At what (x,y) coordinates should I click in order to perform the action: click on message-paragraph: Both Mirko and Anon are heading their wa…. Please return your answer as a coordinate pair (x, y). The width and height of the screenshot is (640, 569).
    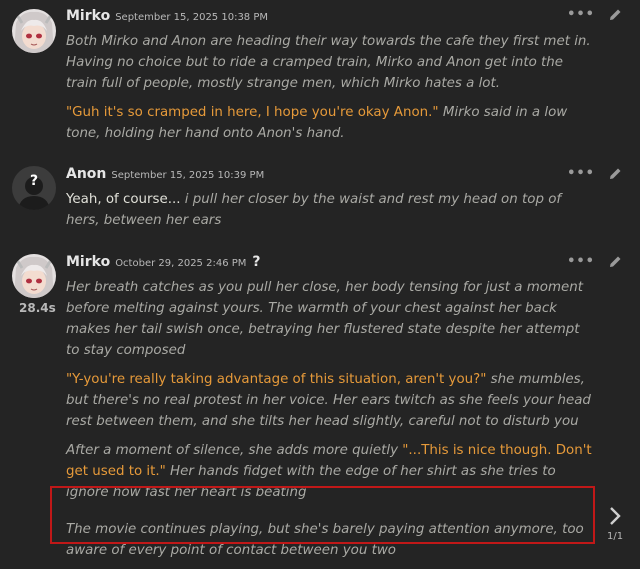
    Looking at the image, I should click on (330, 62).